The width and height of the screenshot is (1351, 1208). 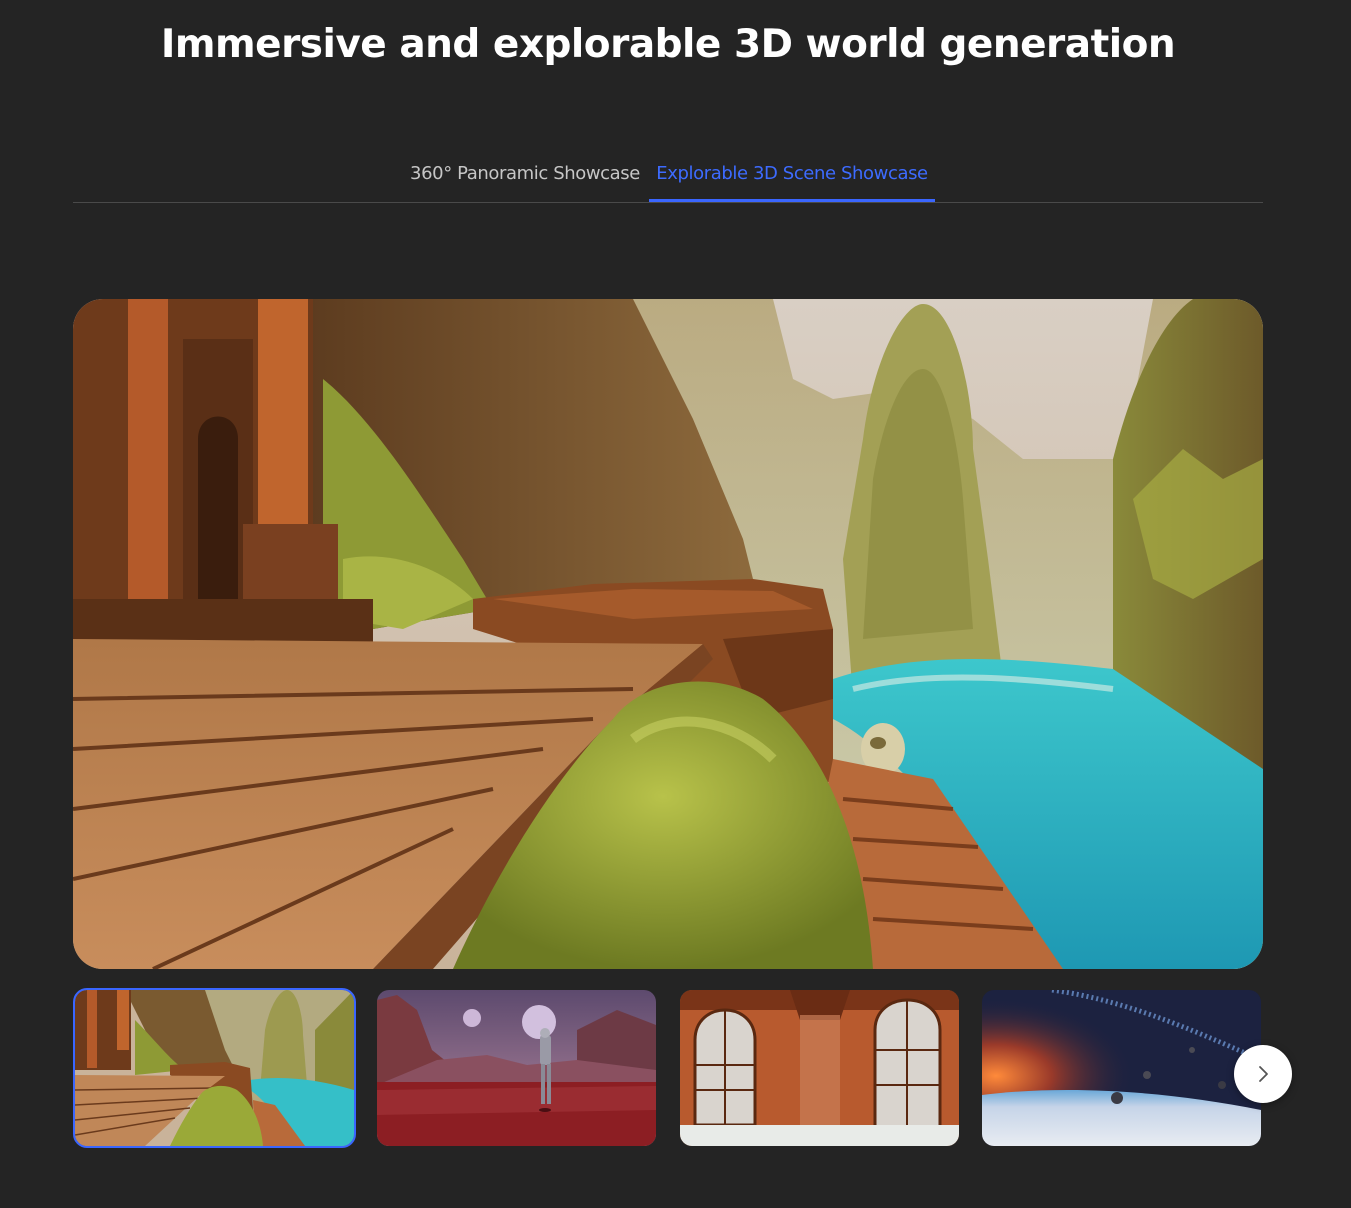 I want to click on red-planet-thumbnail-image, so click(x=516, y=1068).